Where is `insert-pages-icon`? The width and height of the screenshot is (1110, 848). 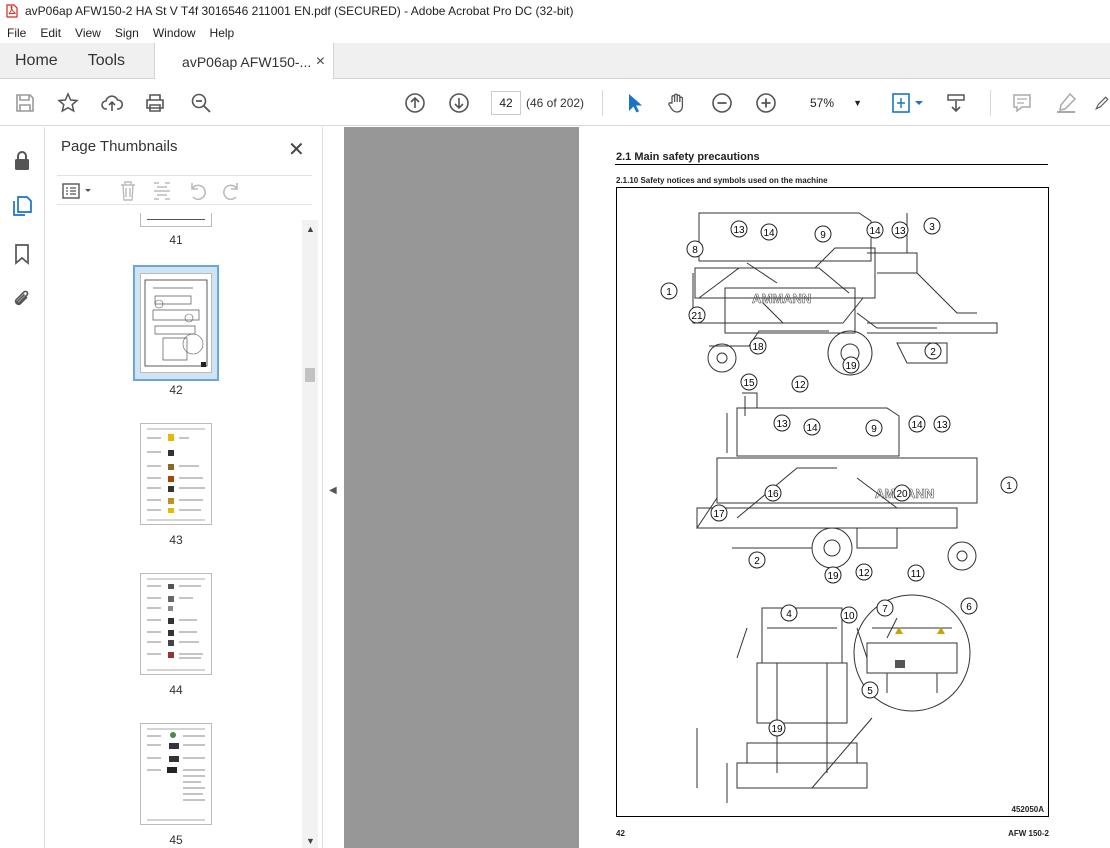 insert-pages-icon is located at coordinates (162, 191).